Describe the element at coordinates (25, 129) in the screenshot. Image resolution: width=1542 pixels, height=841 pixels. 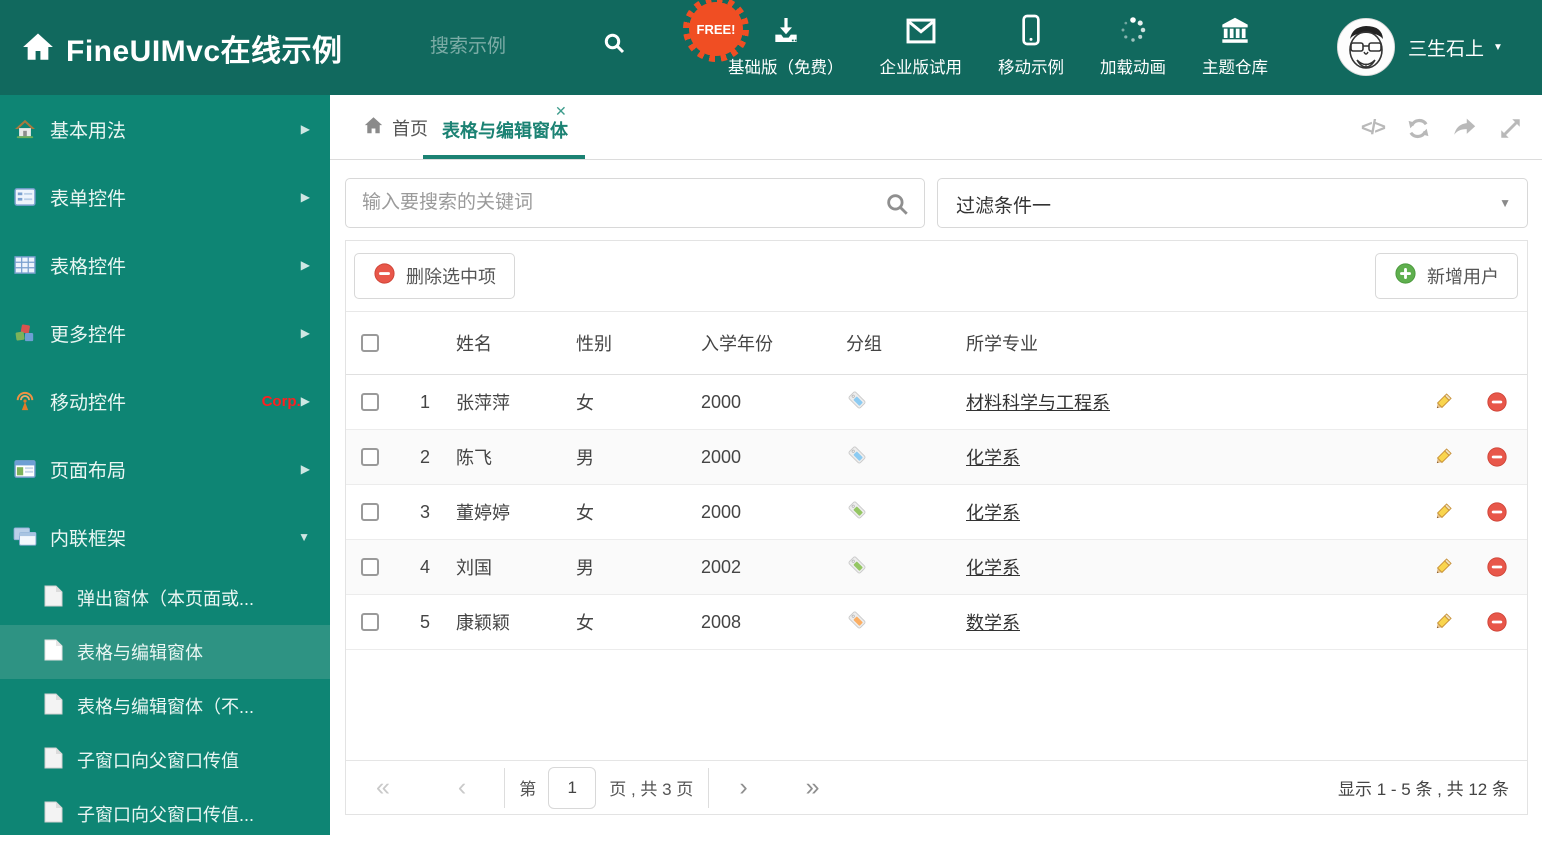
I see `home-icon` at that location.